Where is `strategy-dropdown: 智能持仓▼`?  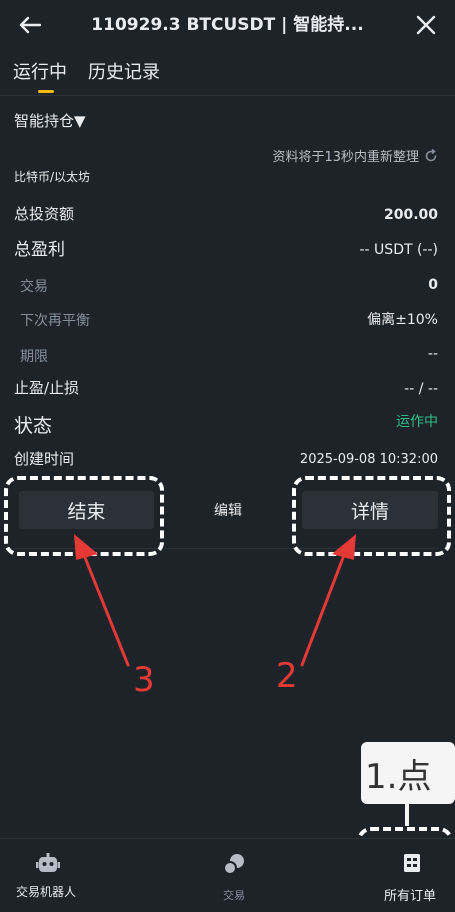 strategy-dropdown: 智能持仓▼ is located at coordinates (50, 120).